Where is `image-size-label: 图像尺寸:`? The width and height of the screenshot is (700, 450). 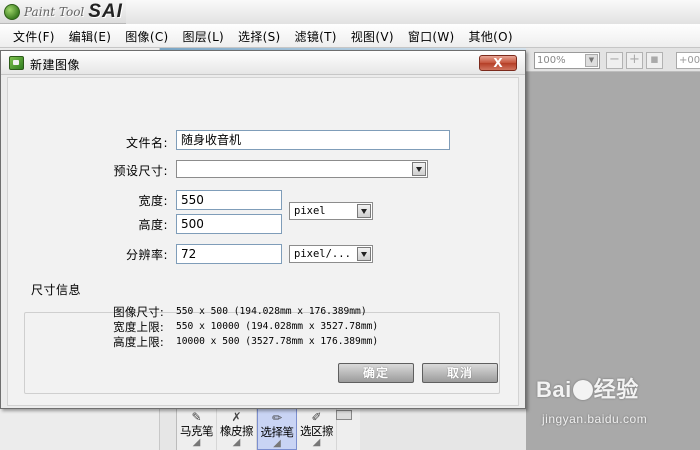
image-size-label: 图像尺寸: is located at coordinates (138, 312).